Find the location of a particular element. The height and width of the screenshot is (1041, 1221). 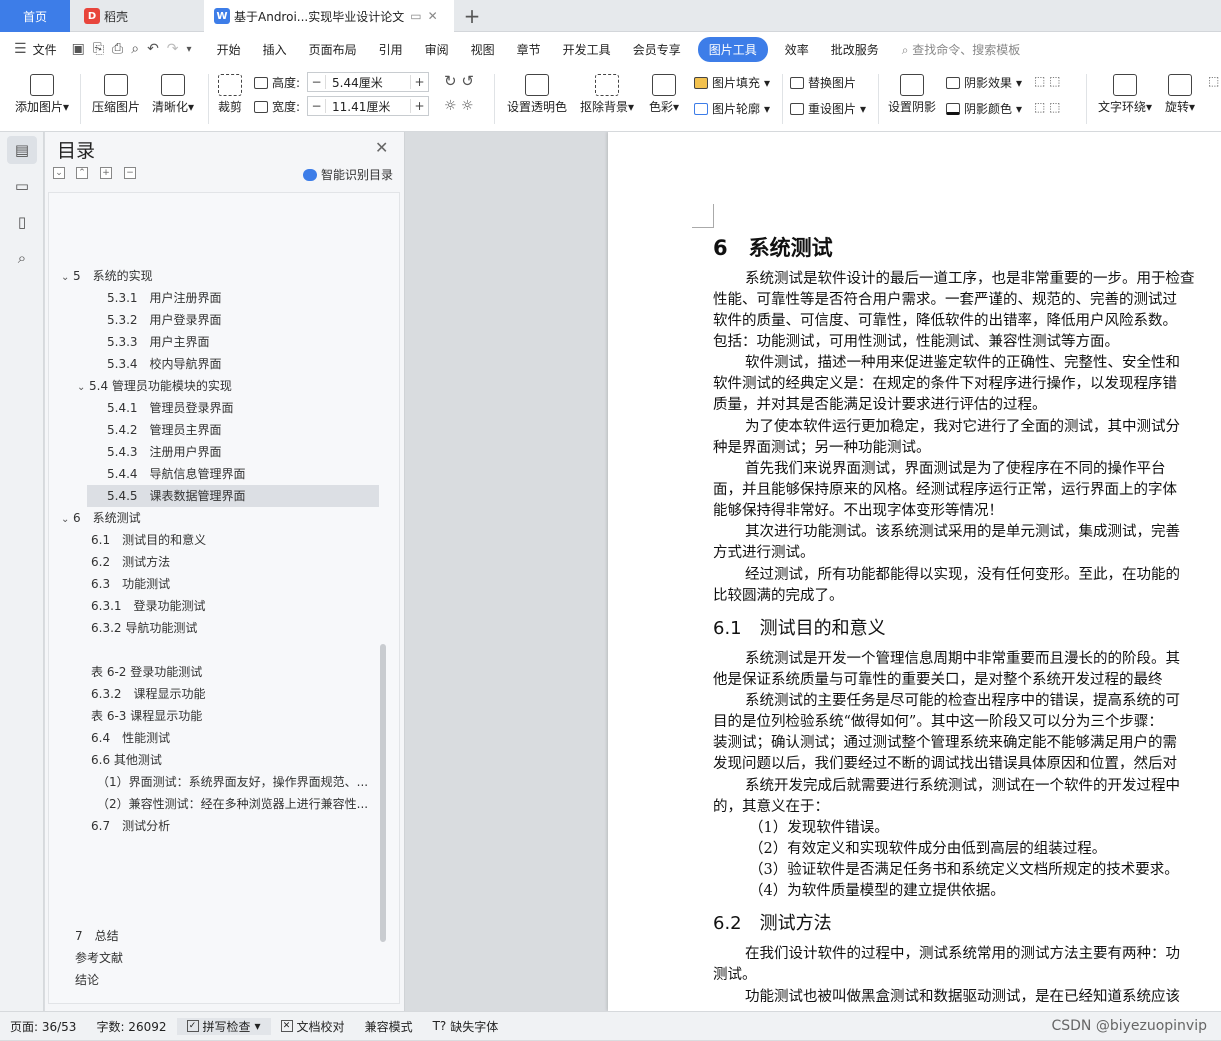

toc-scrollbar is located at coordinates (383, 793).